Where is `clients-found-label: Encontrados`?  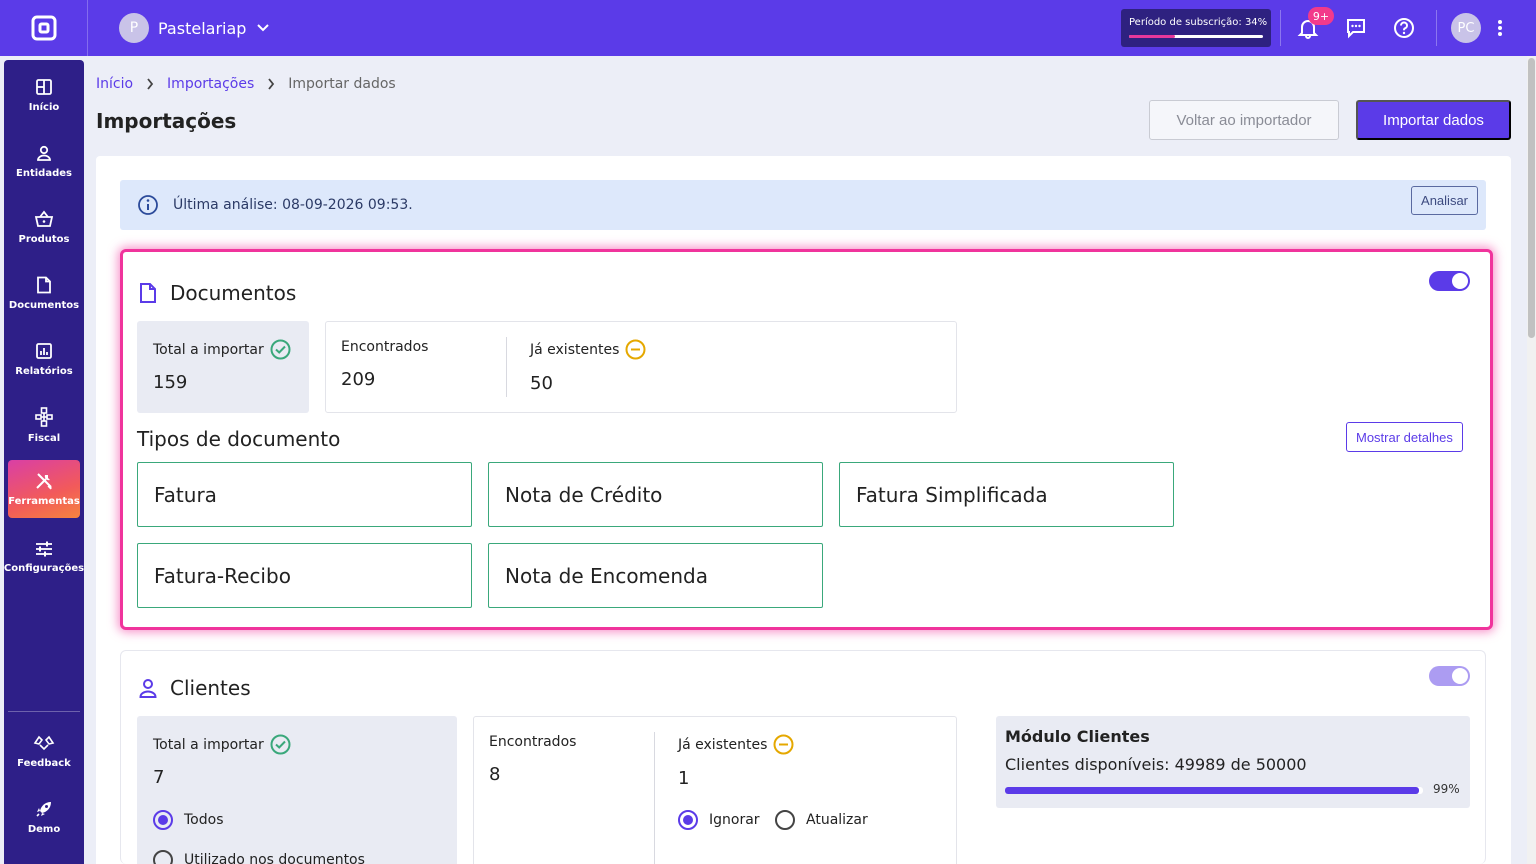 clients-found-label: Encontrados is located at coordinates (533, 742).